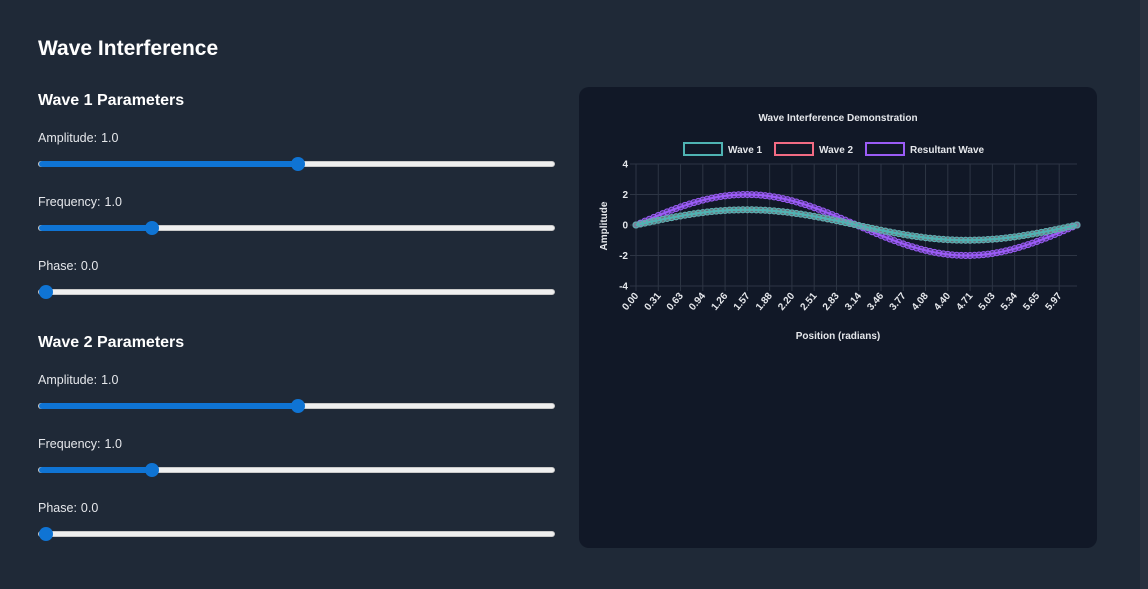  Describe the element at coordinates (719, 302) in the screenshot. I see `x-tick-label: 1.26` at that location.